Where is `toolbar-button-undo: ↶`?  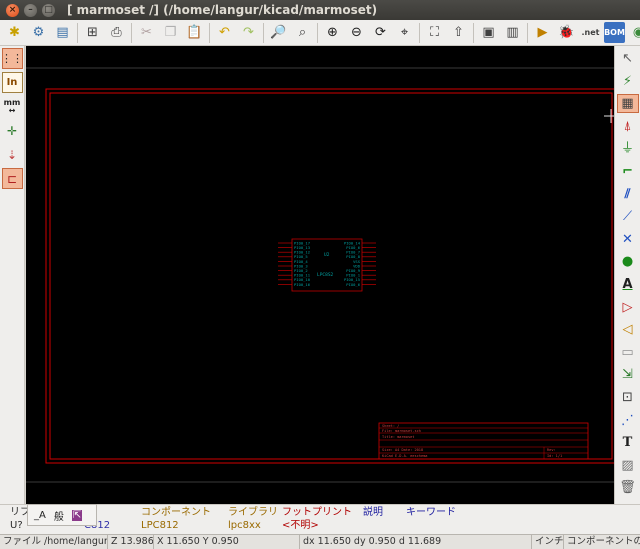 toolbar-button-undo: ↶ is located at coordinates (224, 32).